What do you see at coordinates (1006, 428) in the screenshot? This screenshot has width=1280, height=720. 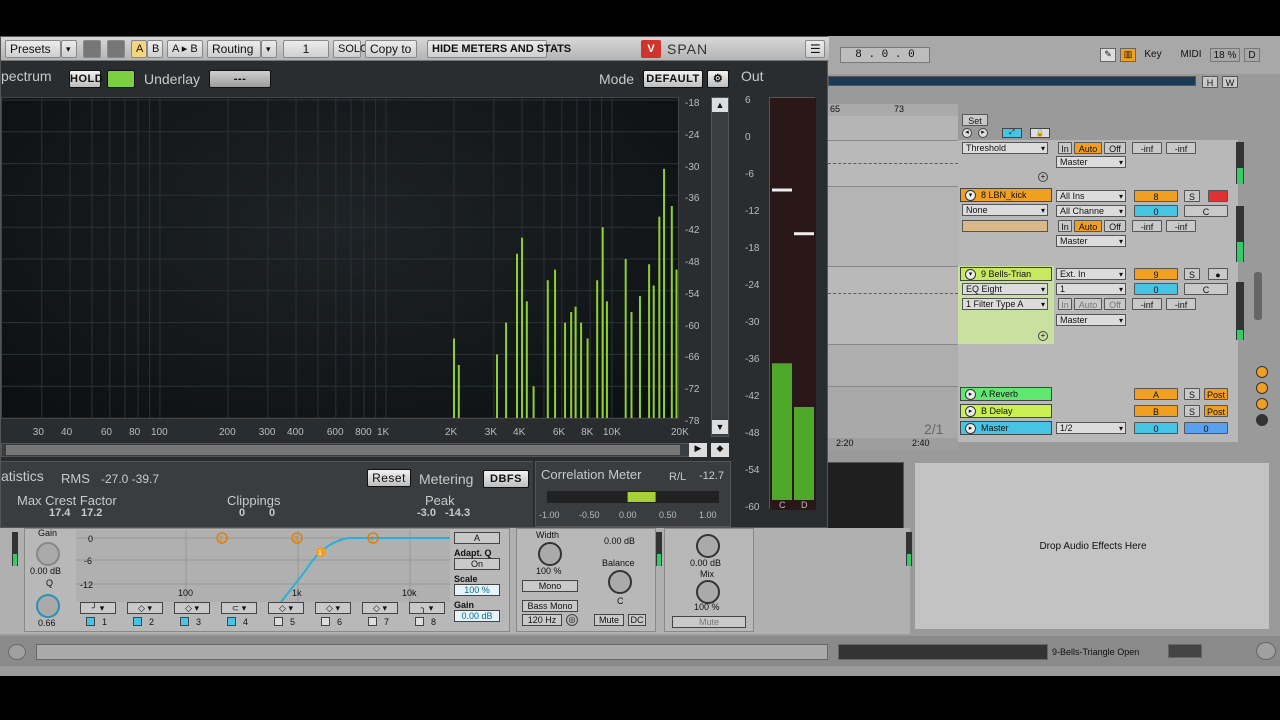 I see `master-header: ▸ Master` at bounding box center [1006, 428].